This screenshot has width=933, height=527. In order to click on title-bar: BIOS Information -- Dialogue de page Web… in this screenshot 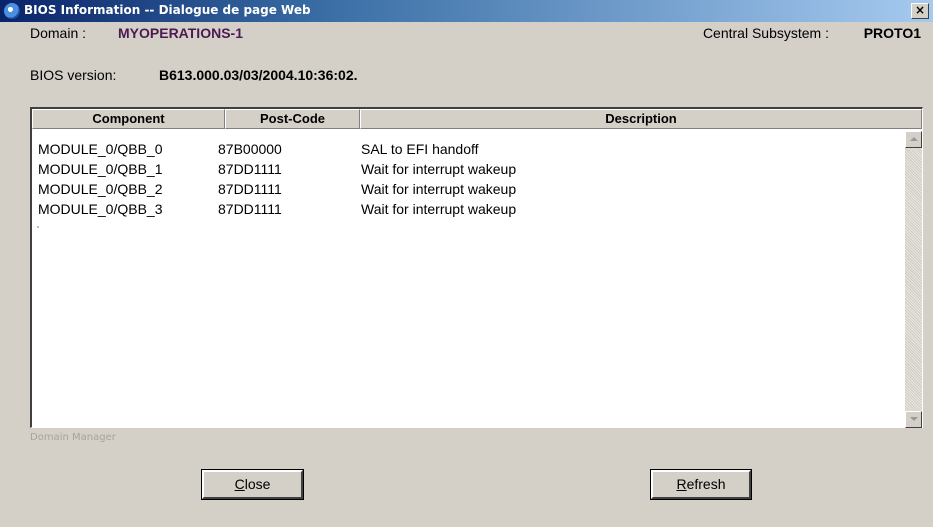, I will do `click(466, 11)`.